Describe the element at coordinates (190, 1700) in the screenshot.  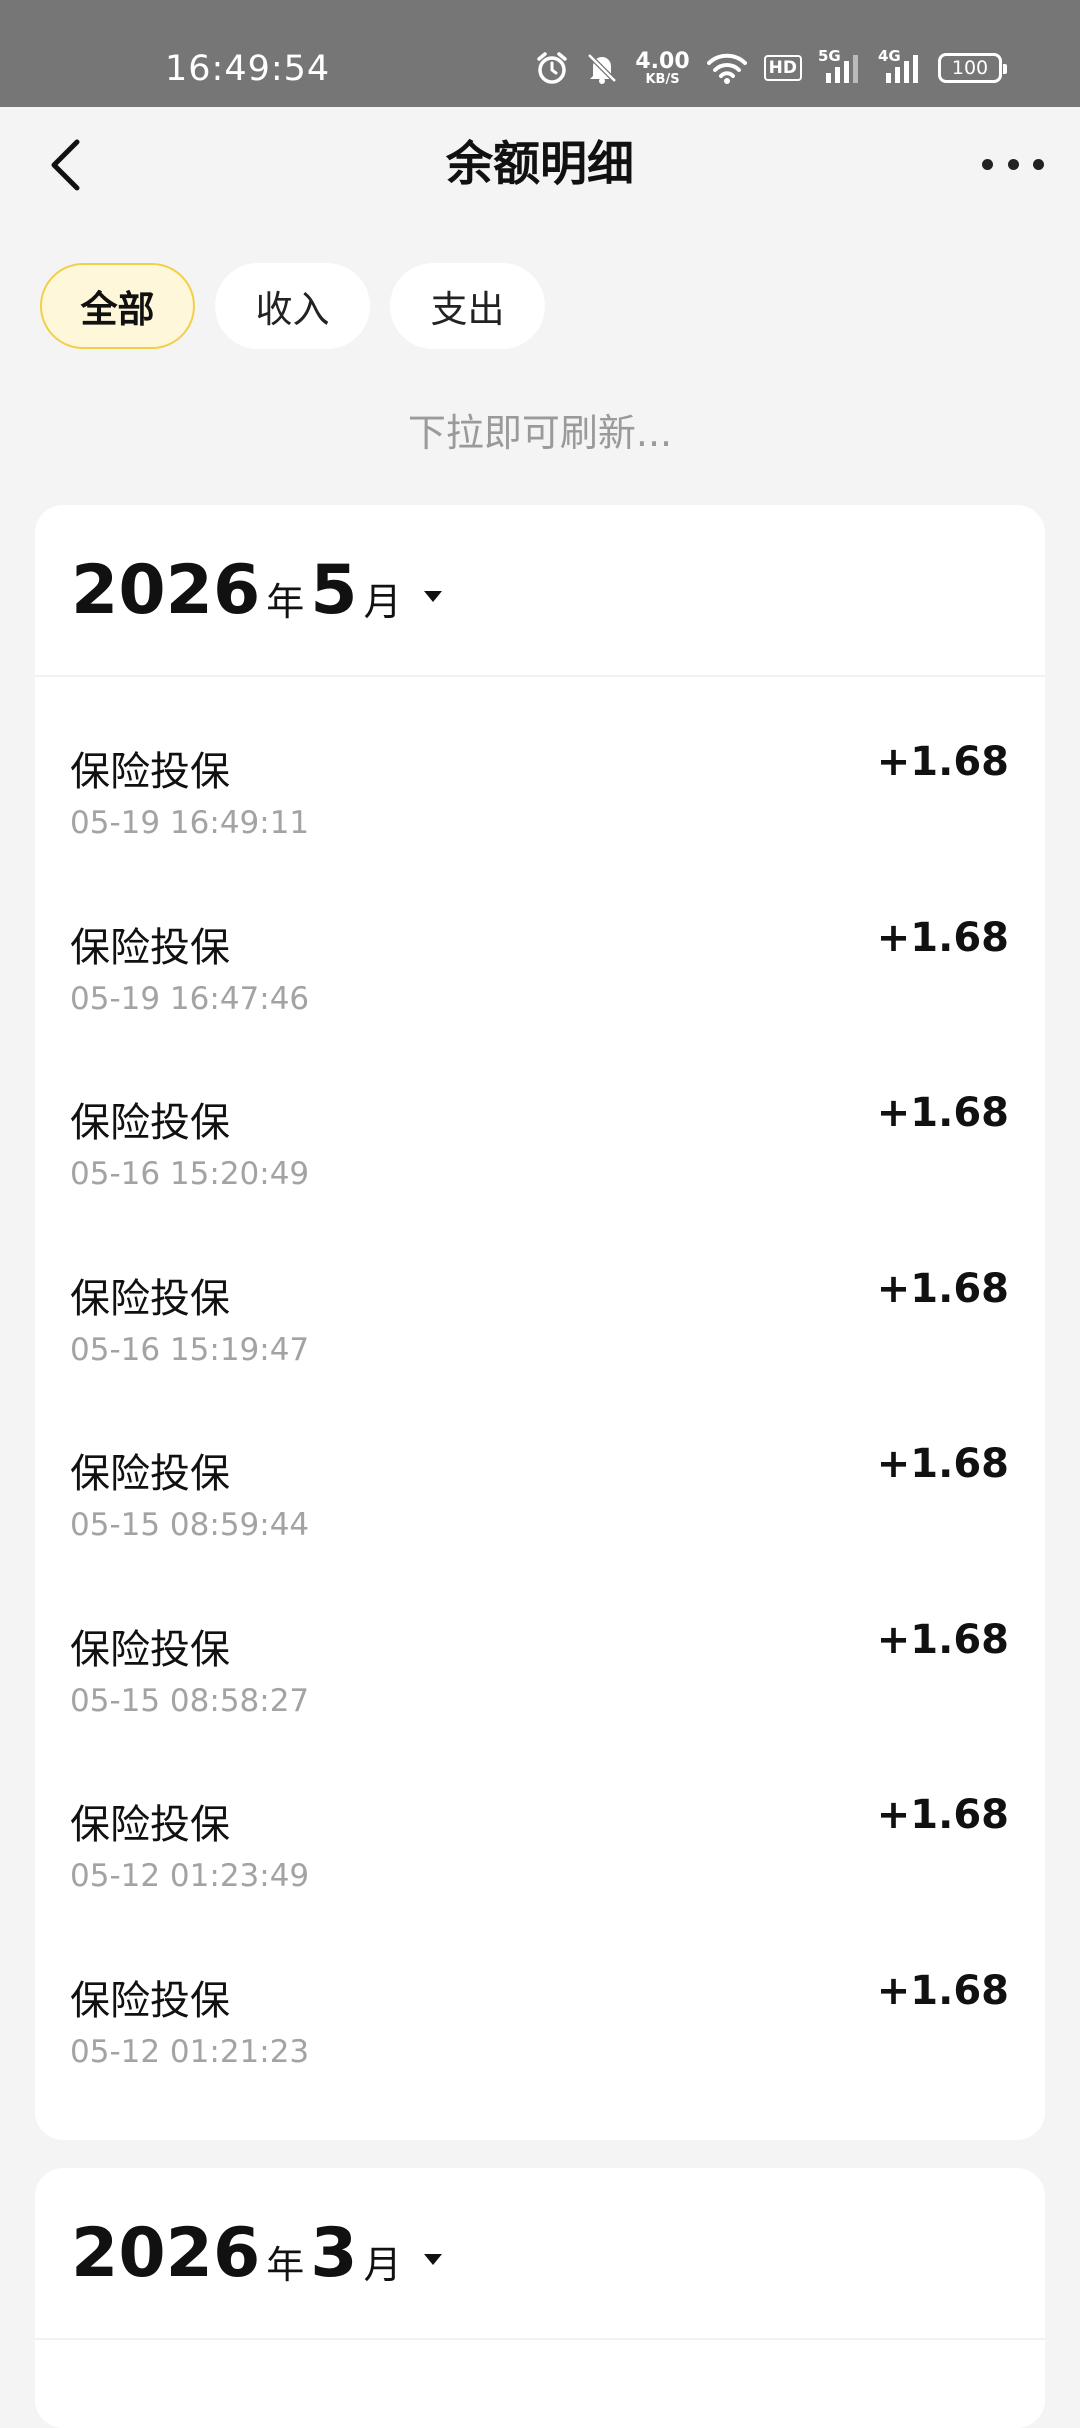
I see `transaction-time: 05-15 08:58:27` at that location.